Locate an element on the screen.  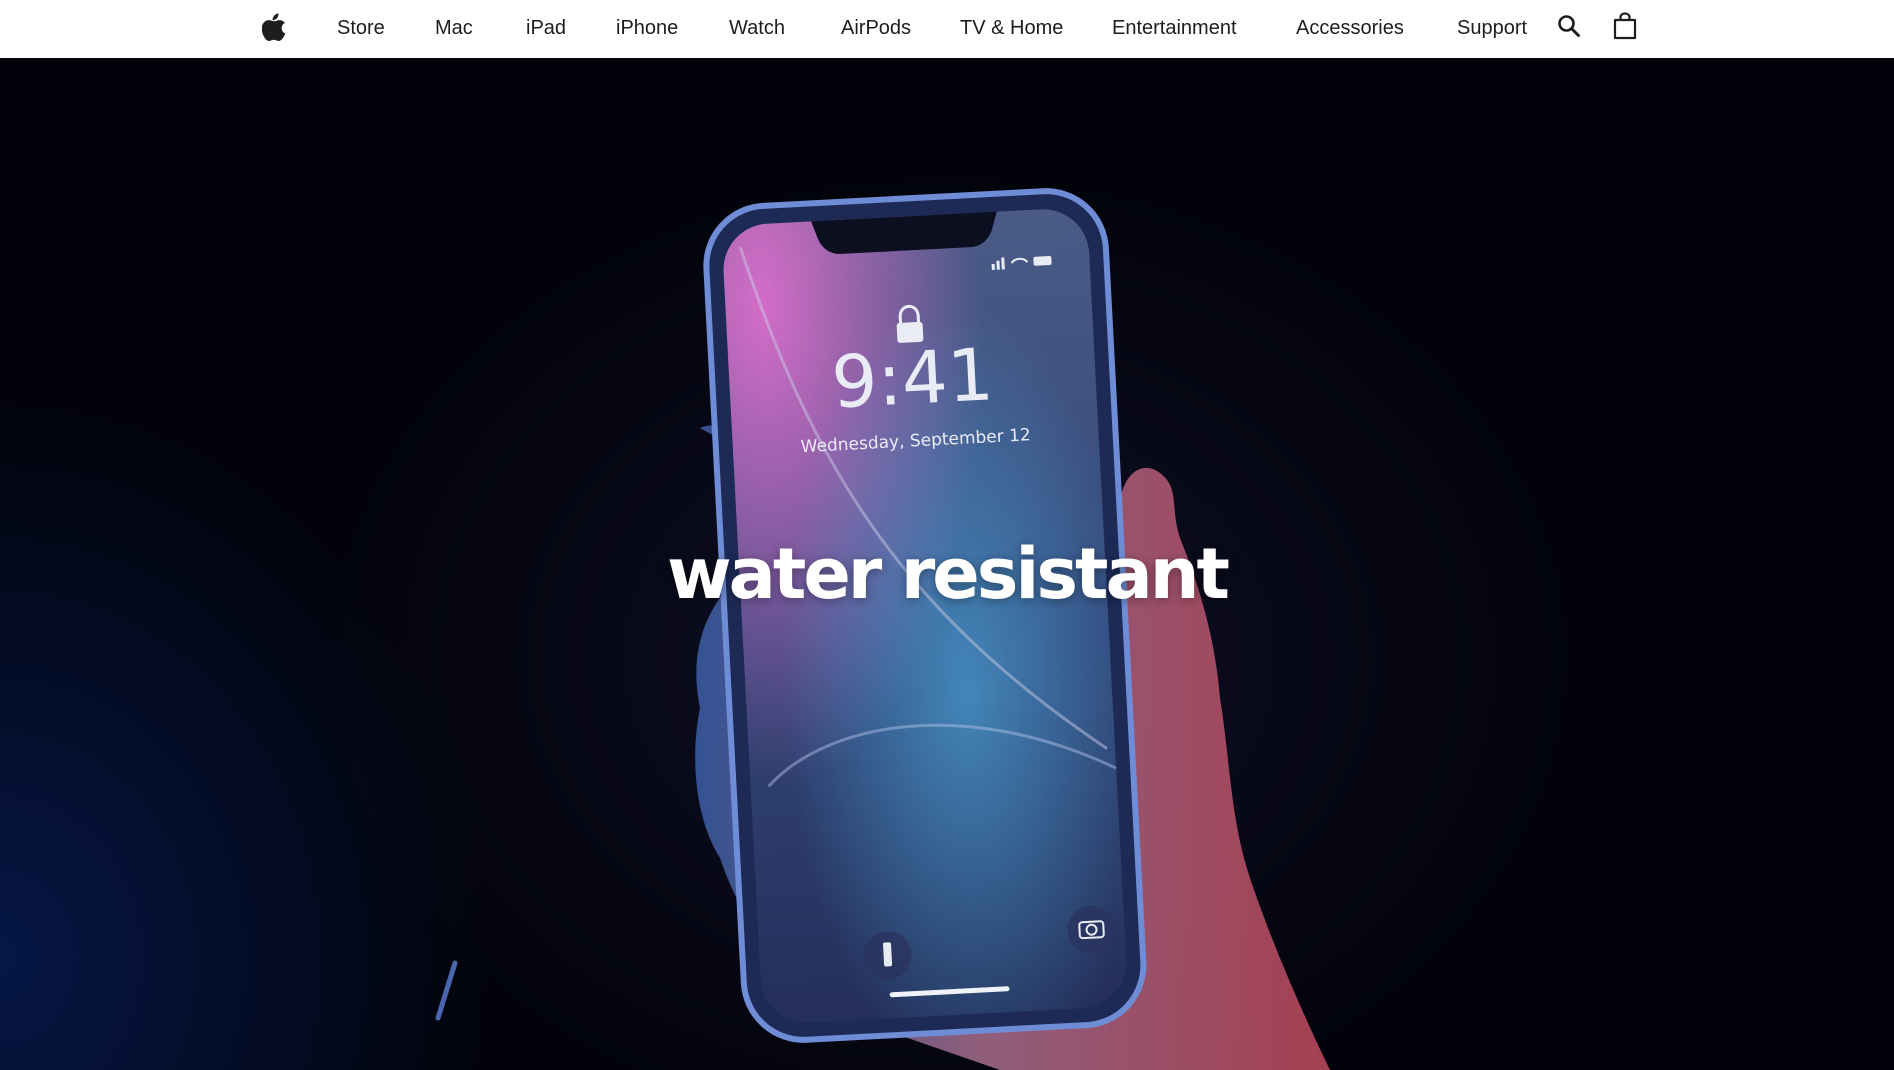
nav-item-watch: Watch is located at coordinates (757, 28).